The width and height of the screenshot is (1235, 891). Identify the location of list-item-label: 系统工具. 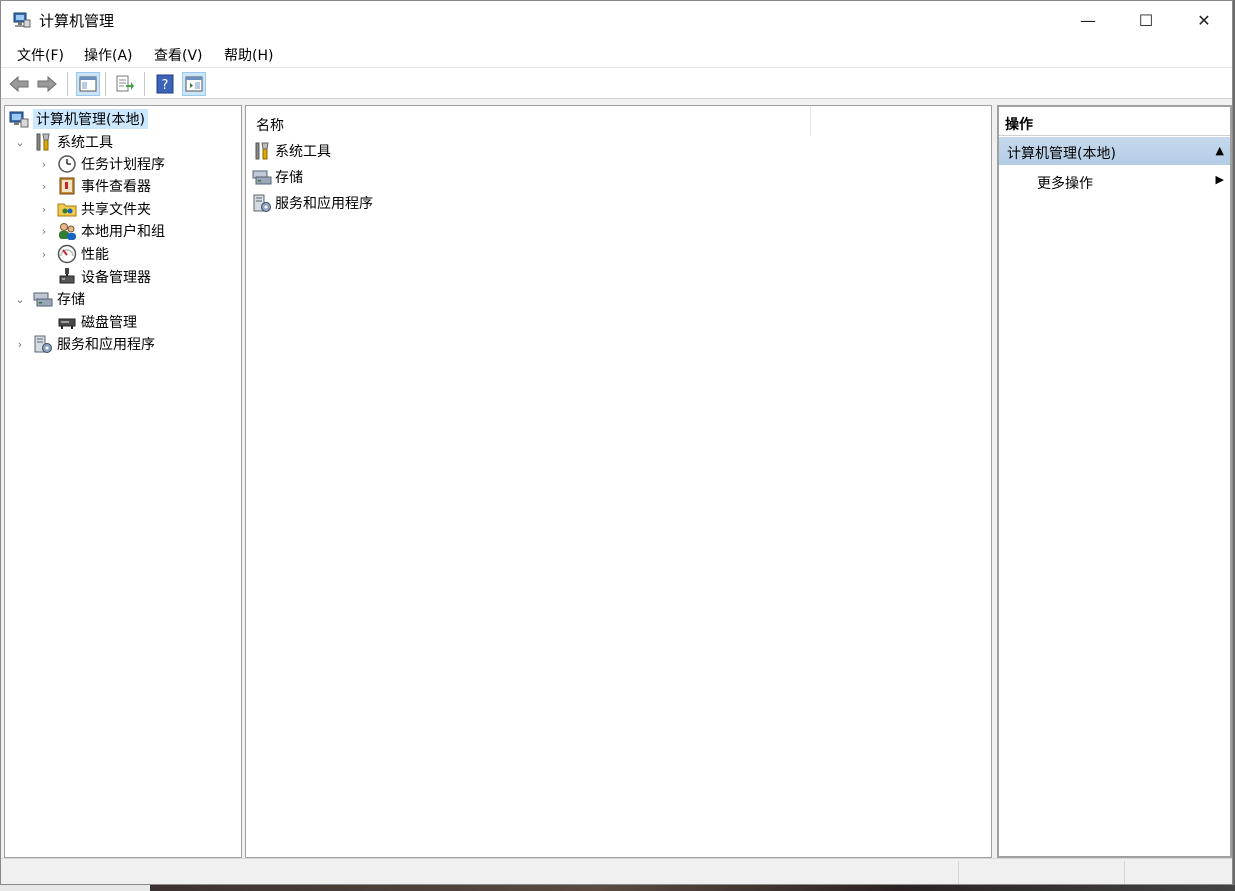
(303, 152).